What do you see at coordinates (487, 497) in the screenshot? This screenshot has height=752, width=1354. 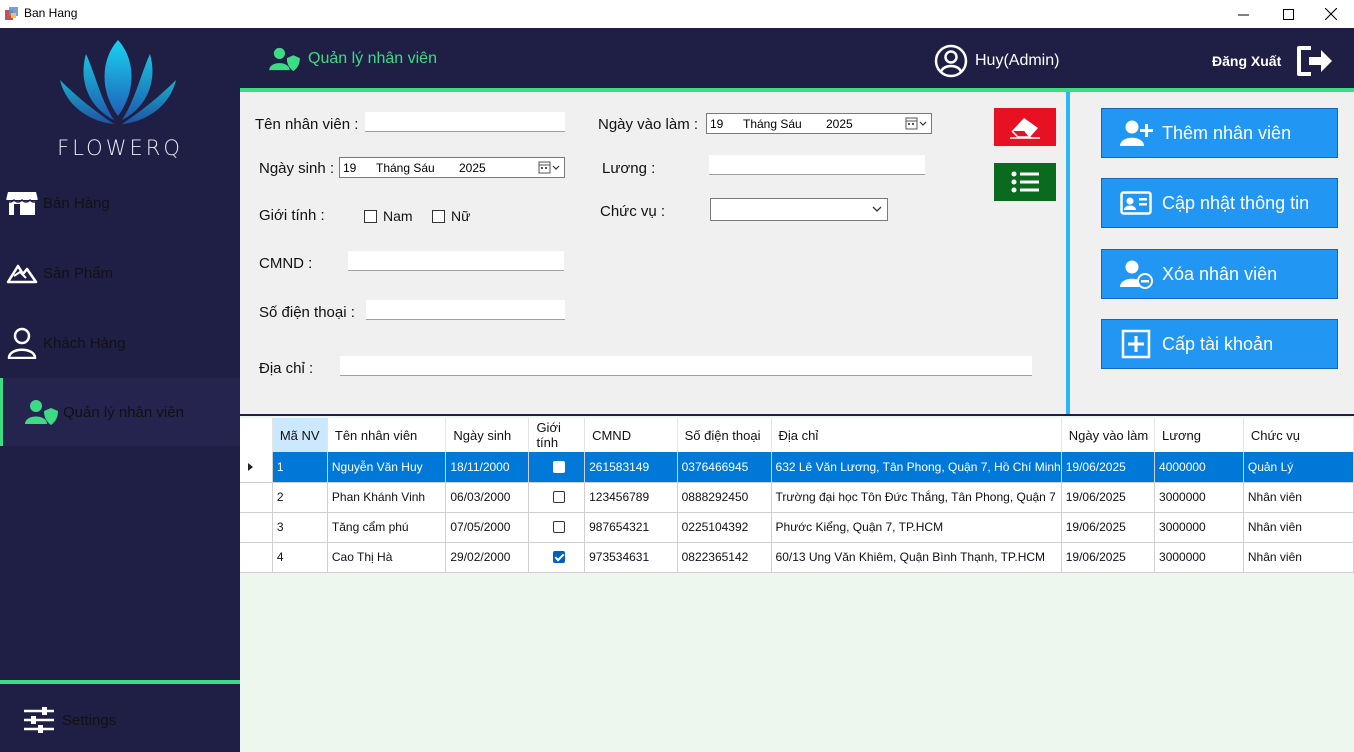 I see `cell-dob: 06/03/2000` at bounding box center [487, 497].